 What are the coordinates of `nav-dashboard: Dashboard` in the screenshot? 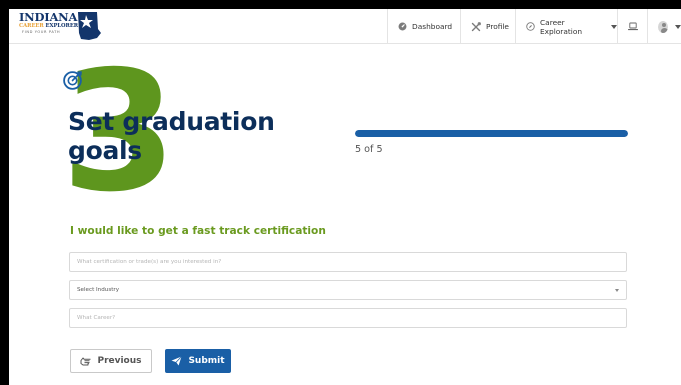 It's located at (423, 26).